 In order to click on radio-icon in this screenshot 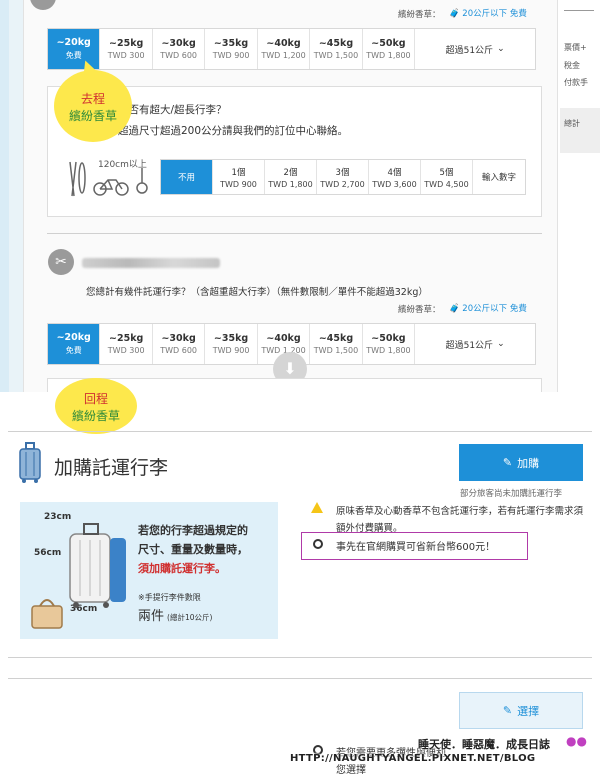, I will do `click(318, 544)`.